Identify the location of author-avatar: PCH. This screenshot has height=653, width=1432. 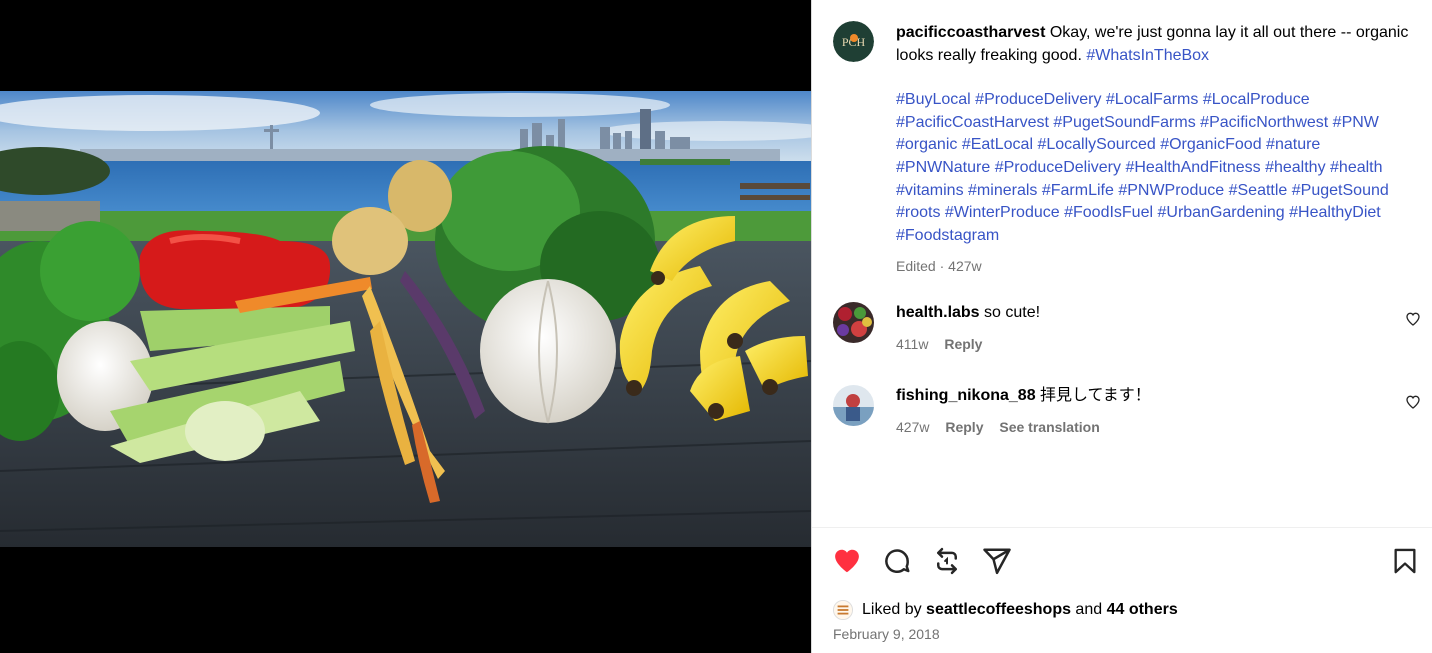
(853, 41).